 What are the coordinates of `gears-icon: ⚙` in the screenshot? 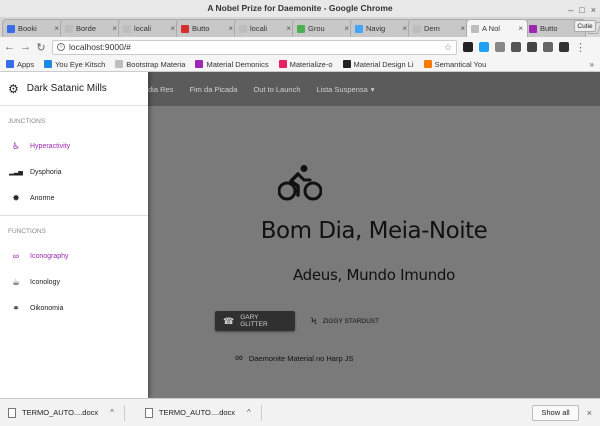 It's located at (13, 88).